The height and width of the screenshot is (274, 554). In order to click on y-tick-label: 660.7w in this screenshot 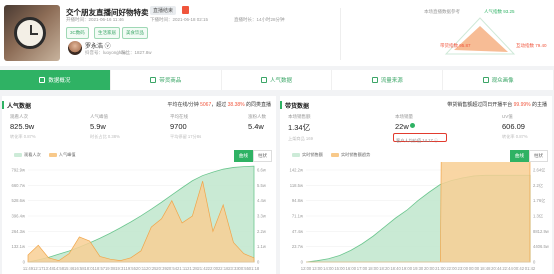, I will do `click(18, 185)`.